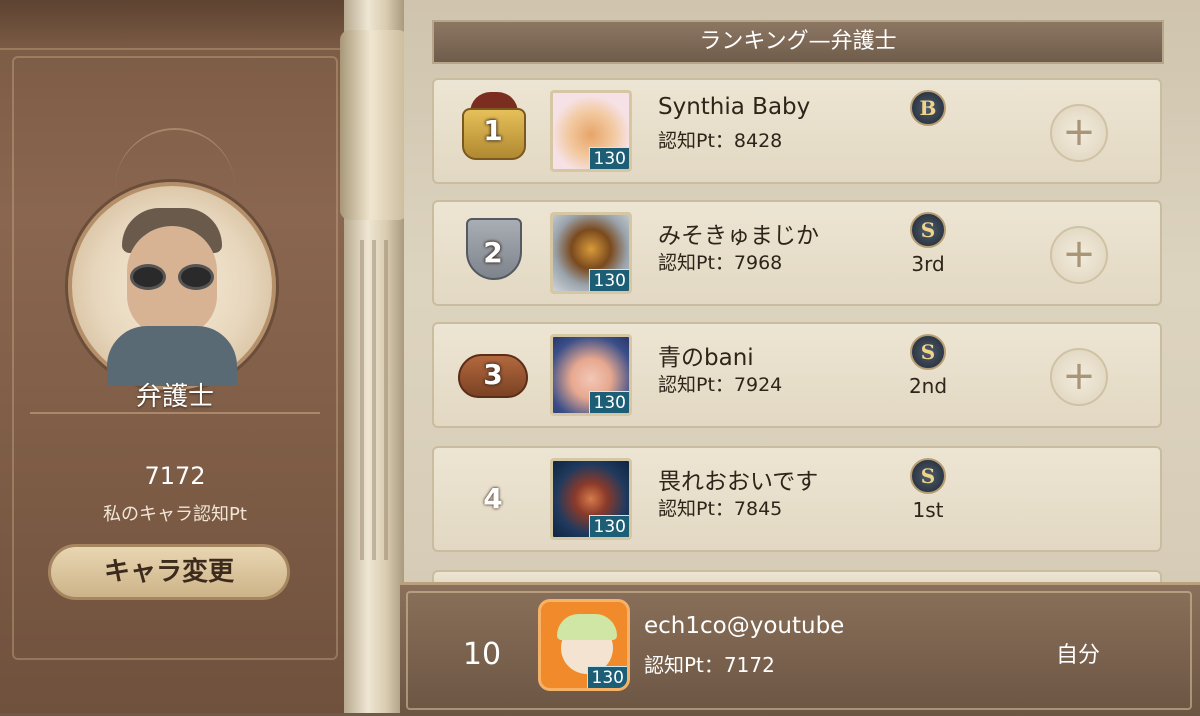 The image size is (1200, 716). What do you see at coordinates (720, 263) in the screenshot?
I see `player-pt: 認知Pt：7968` at bounding box center [720, 263].